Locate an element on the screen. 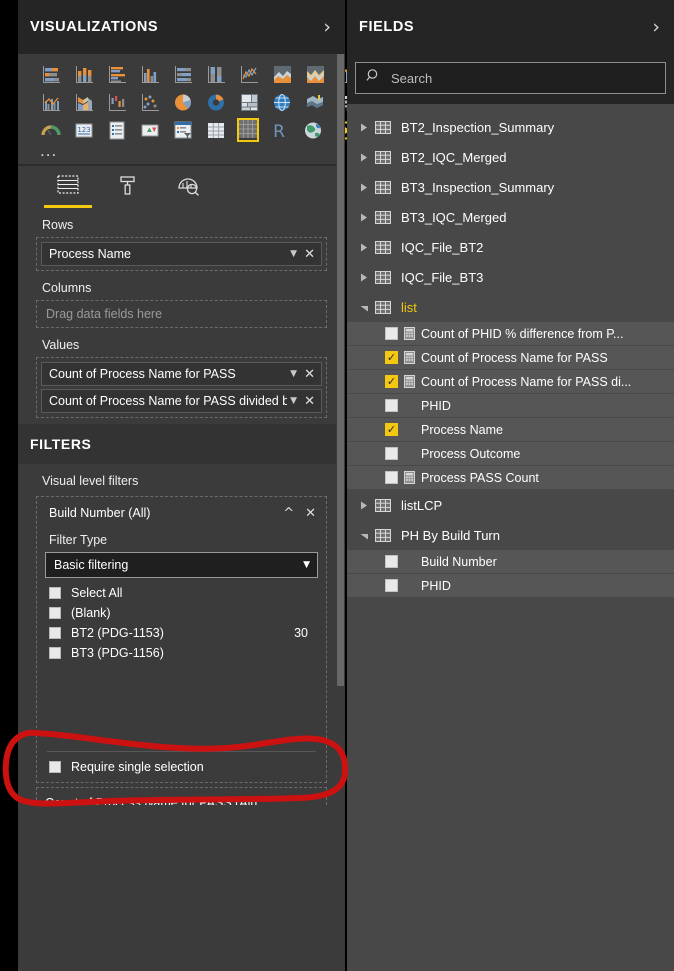 This screenshot has height=971, width=674. clustered-bar-chart-icon is located at coordinates (117, 74).